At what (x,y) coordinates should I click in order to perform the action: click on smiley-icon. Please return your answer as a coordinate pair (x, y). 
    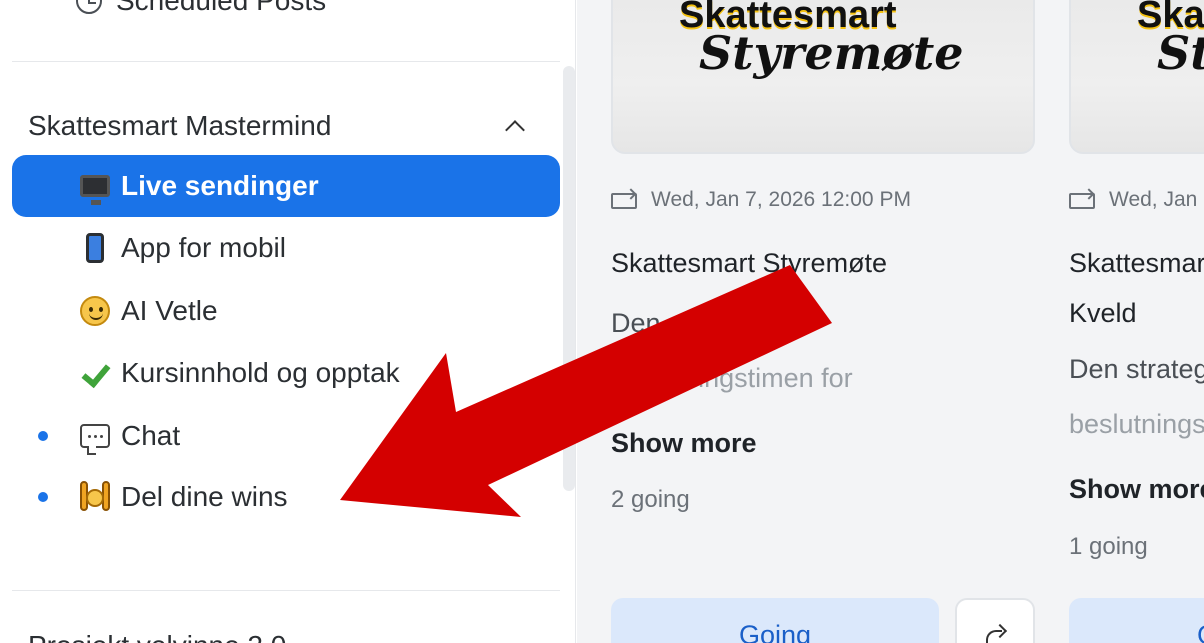
    Looking at the image, I should click on (95, 311).